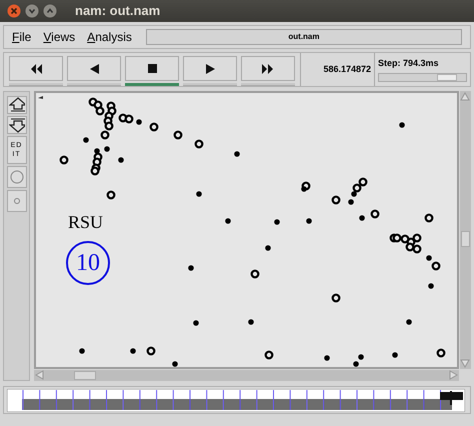  Describe the element at coordinates (32, 11) in the screenshot. I see `minimize-icon` at that location.